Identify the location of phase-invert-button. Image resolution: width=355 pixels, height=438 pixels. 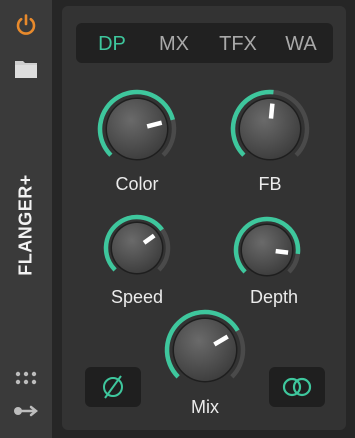
(113, 387).